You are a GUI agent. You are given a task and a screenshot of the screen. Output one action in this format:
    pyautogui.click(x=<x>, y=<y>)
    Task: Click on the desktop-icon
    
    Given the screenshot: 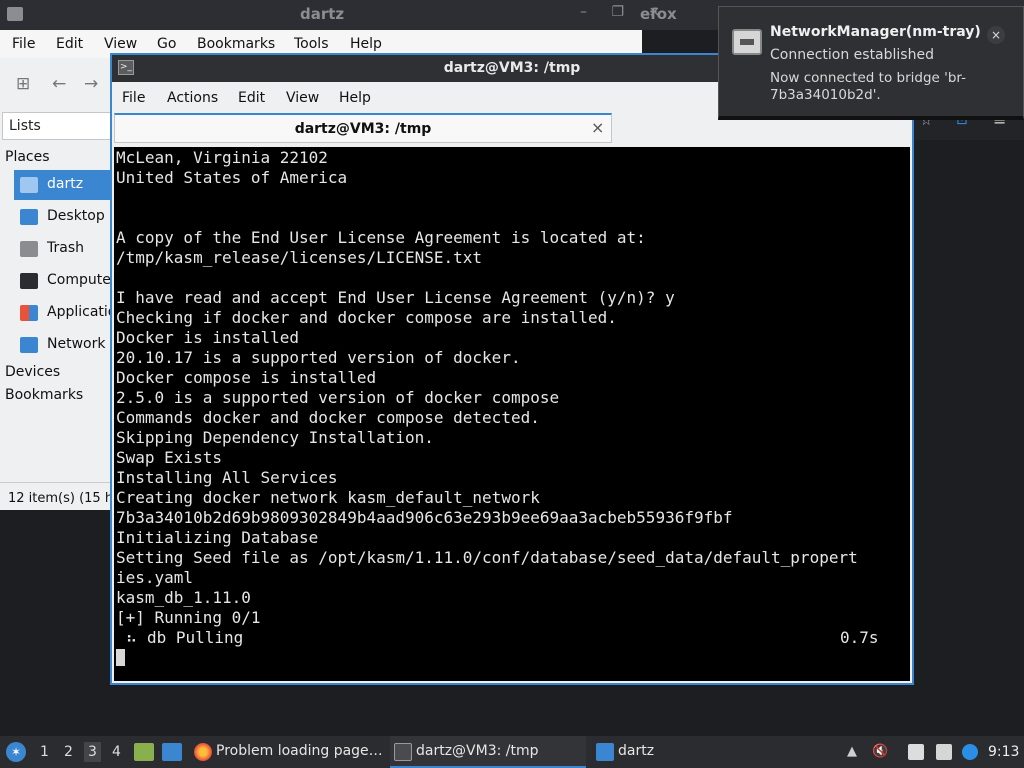 What is the action you would take?
    pyautogui.click(x=29, y=217)
    